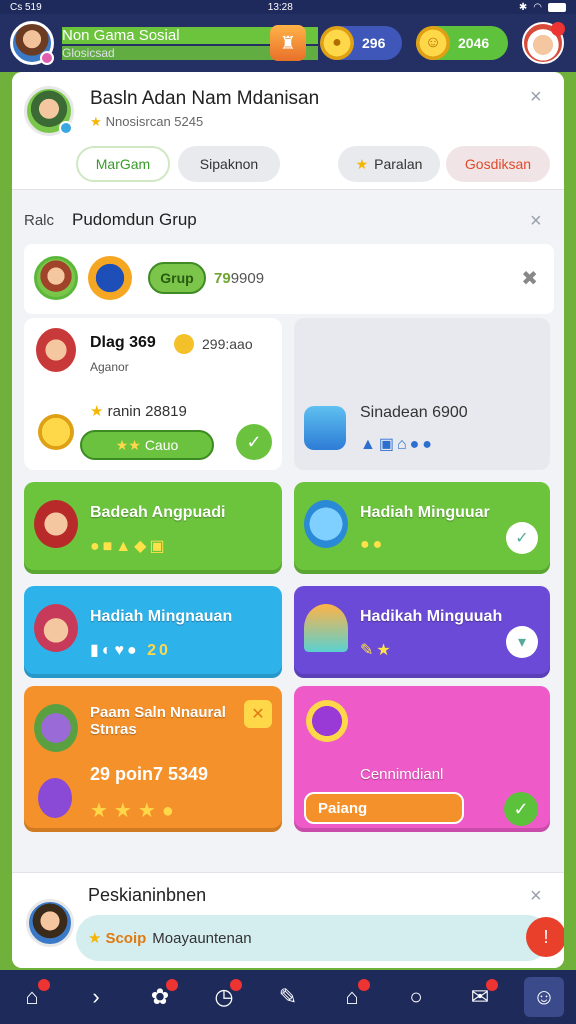 The image size is (576, 1024). What do you see at coordinates (123, 342) in the screenshot?
I see `user-name: Dlag 369` at bounding box center [123, 342].